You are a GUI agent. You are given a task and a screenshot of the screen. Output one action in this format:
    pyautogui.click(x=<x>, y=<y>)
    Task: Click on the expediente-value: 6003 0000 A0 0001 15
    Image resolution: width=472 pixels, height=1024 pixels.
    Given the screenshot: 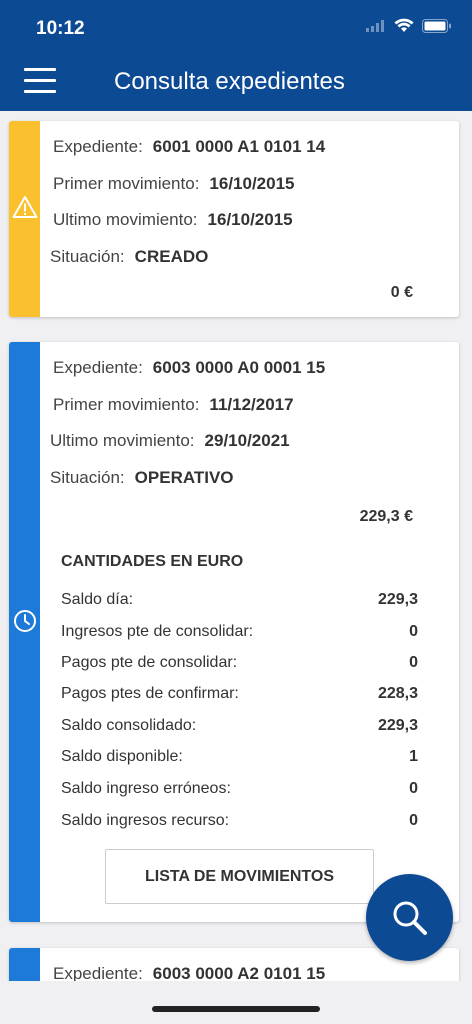 What is the action you would take?
    pyautogui.click(x=239, y=367)
    